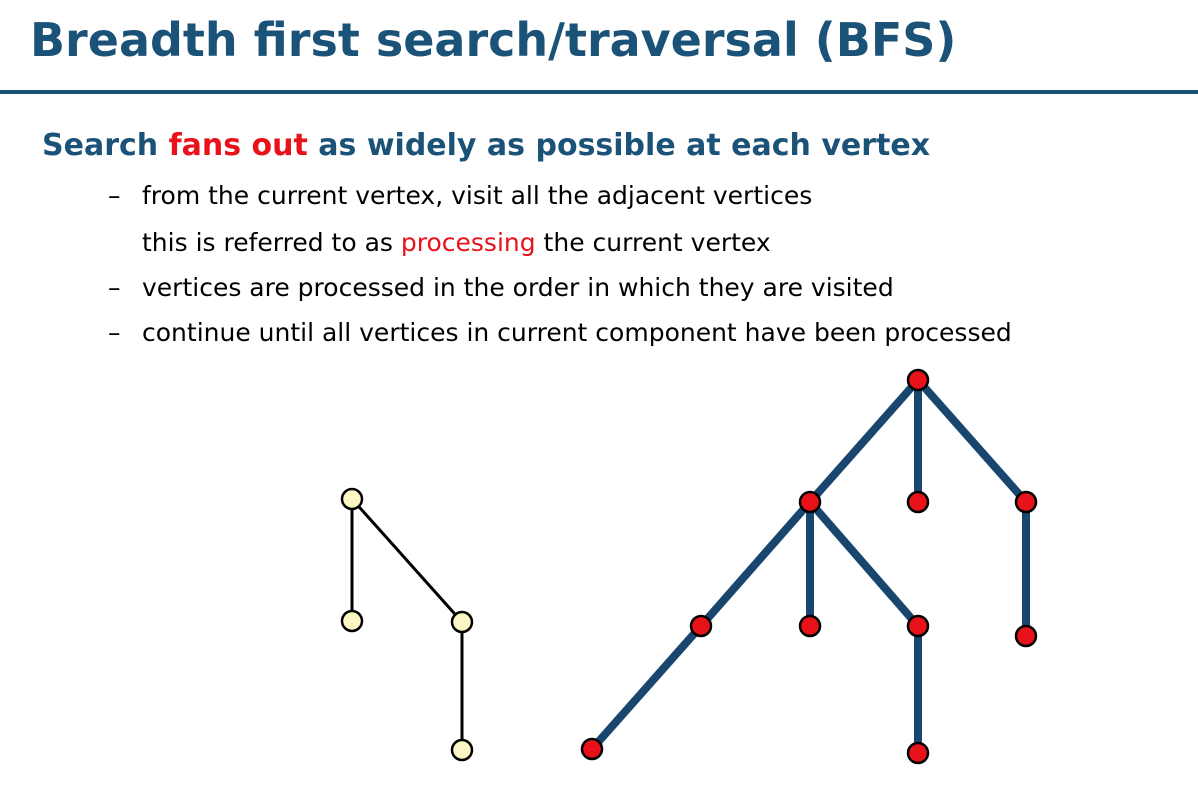 The height and width of the screenshot is (791, 1198). Describe the element at coordinates (1026, 502) in the screenshot. I see `visited-vertex-c` at that location.